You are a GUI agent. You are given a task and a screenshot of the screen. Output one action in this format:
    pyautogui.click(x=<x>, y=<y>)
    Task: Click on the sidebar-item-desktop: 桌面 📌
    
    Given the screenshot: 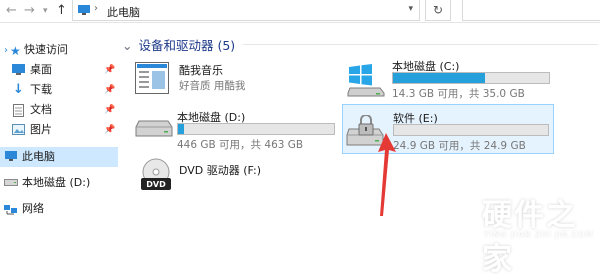 What is the action you would take?
    pyautogui.click(x=59, y=70)
    